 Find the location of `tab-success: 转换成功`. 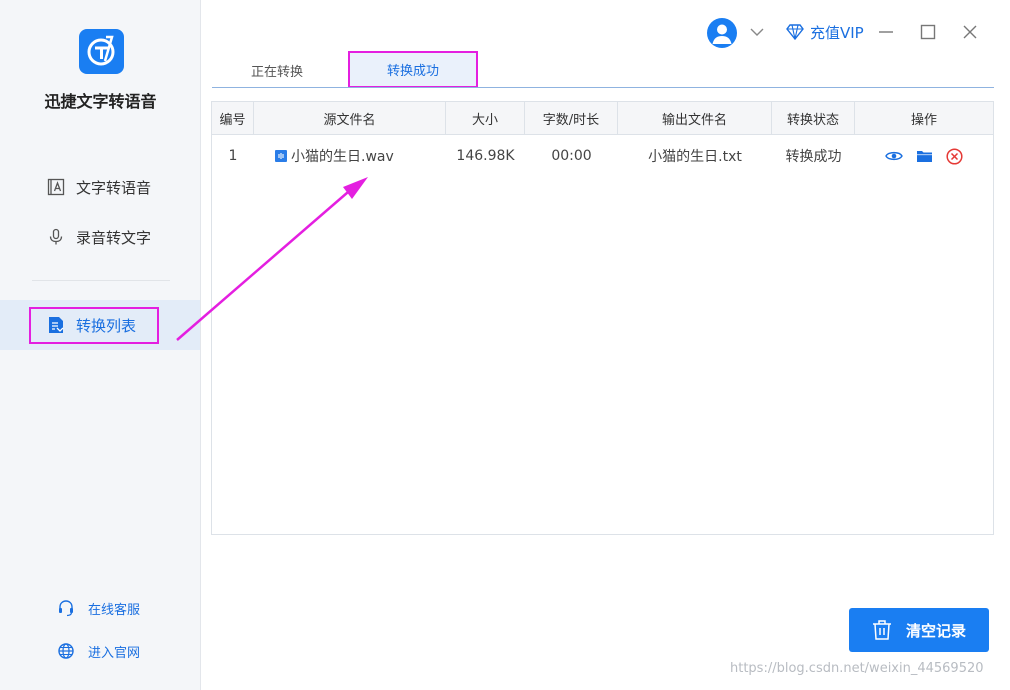

tab-success: 转换成功 is located at coordinates (413, 69).